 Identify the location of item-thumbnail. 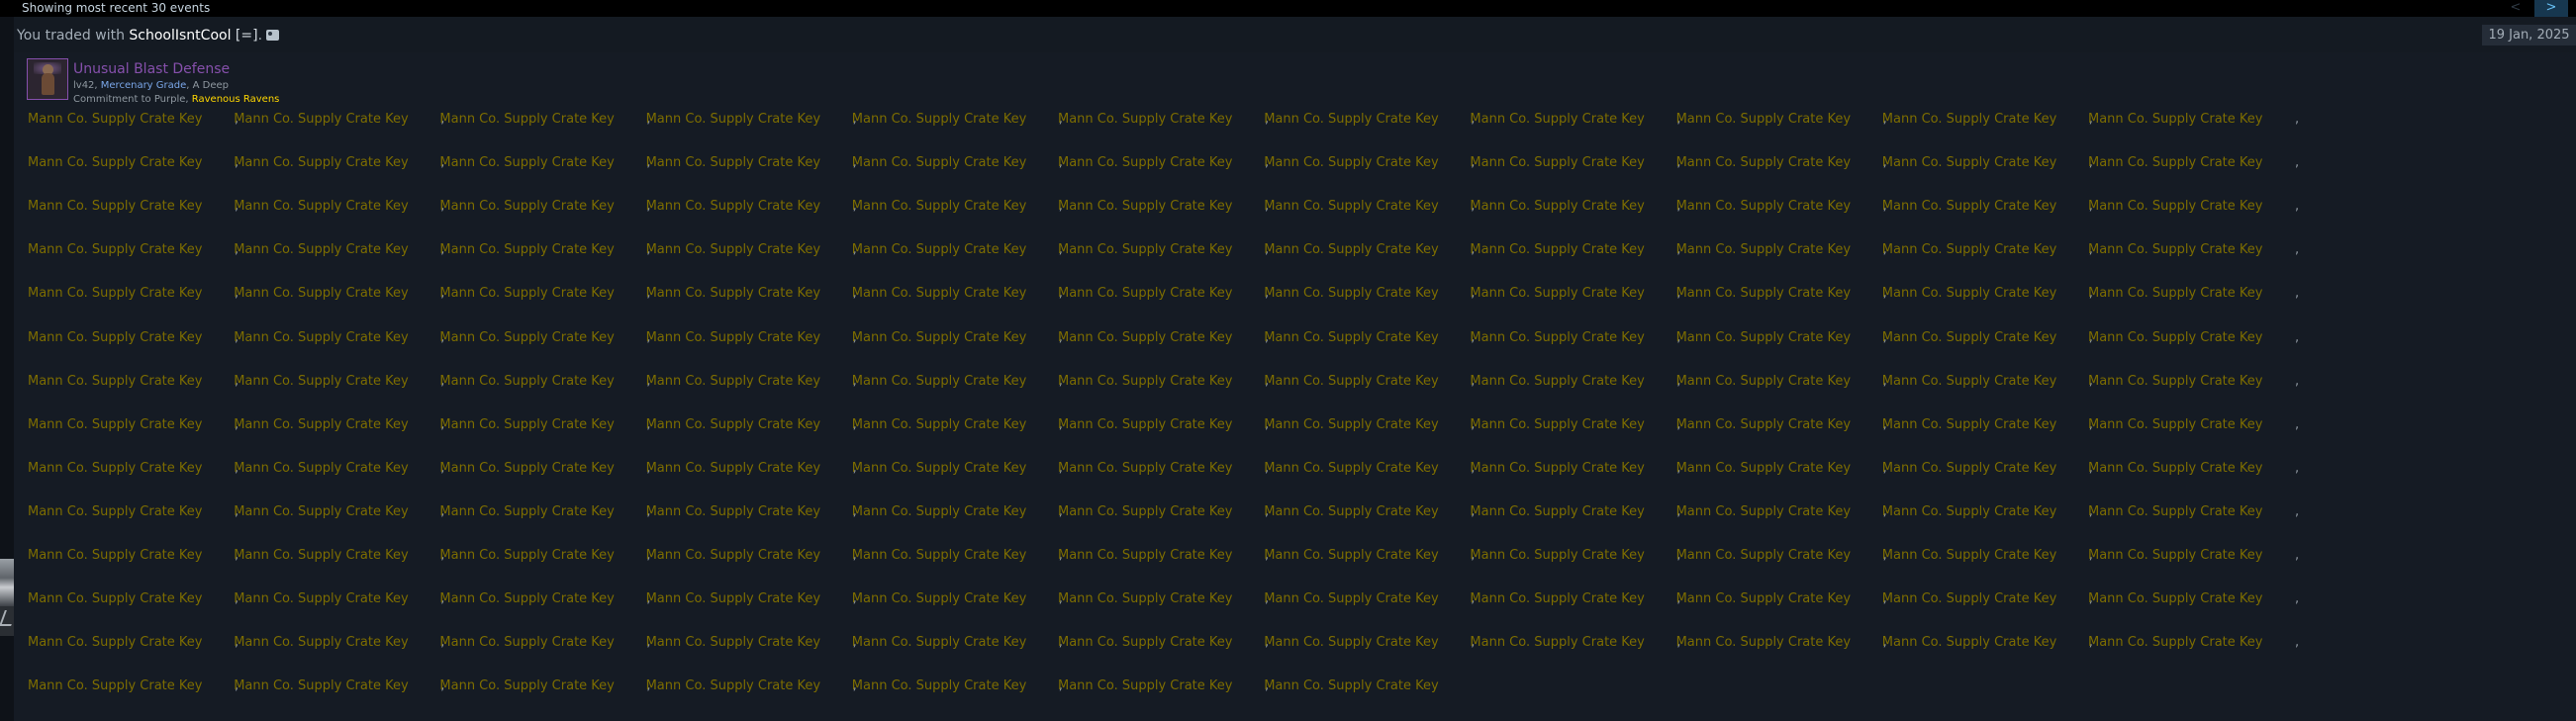
(47, 79).